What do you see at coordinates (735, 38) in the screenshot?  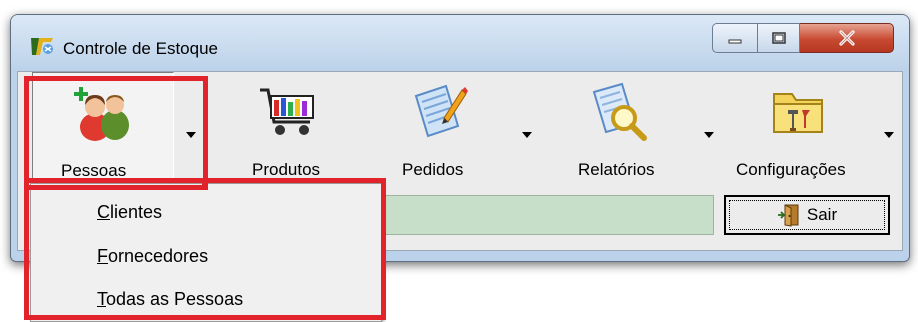 I see `minimize-button` at bounding box center [735, 38].